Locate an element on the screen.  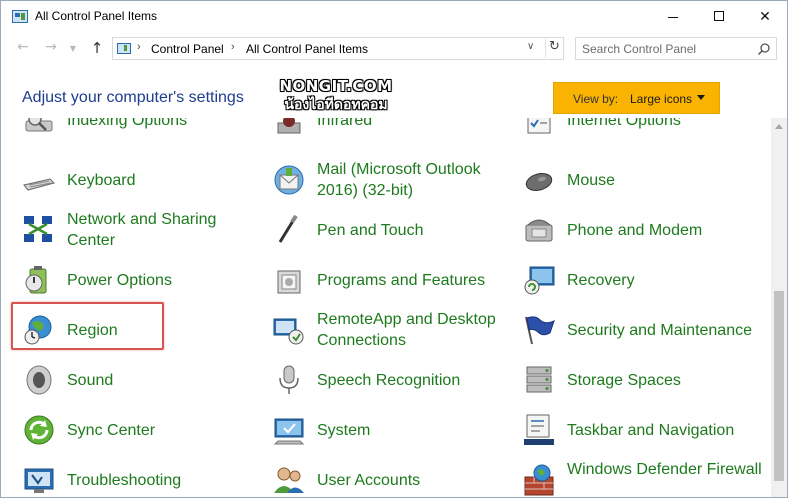
item-system: System is located at coordinates (392, 429).